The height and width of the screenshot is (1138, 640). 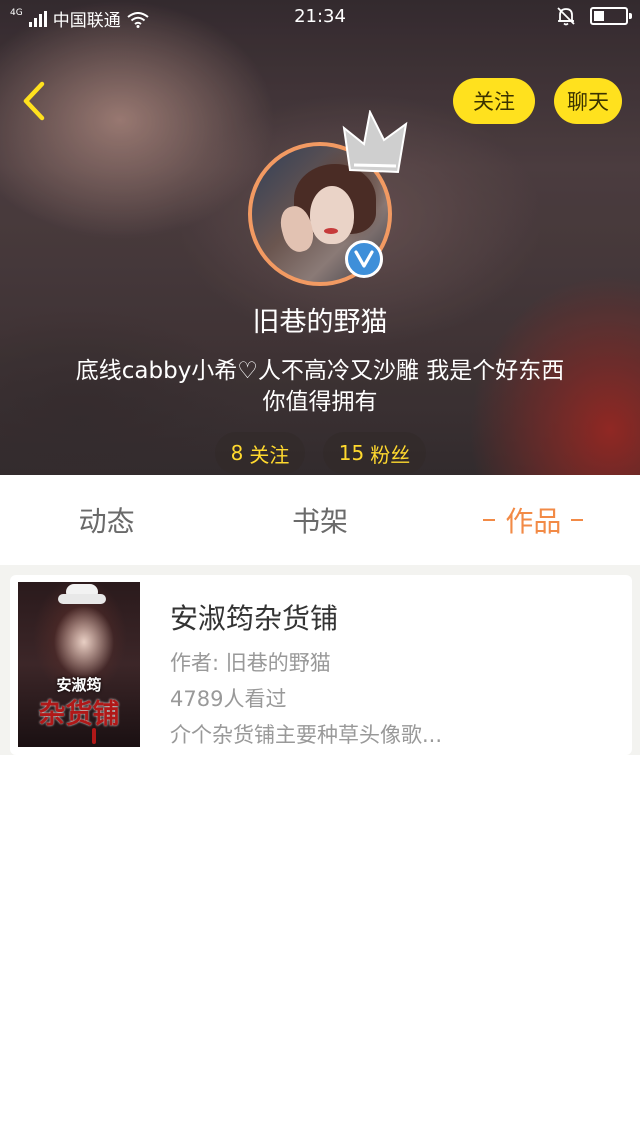 What do you see at coordinates (237, 453) in the screenshot?
I see `following-count: 8` at bounding box center [237, 453].